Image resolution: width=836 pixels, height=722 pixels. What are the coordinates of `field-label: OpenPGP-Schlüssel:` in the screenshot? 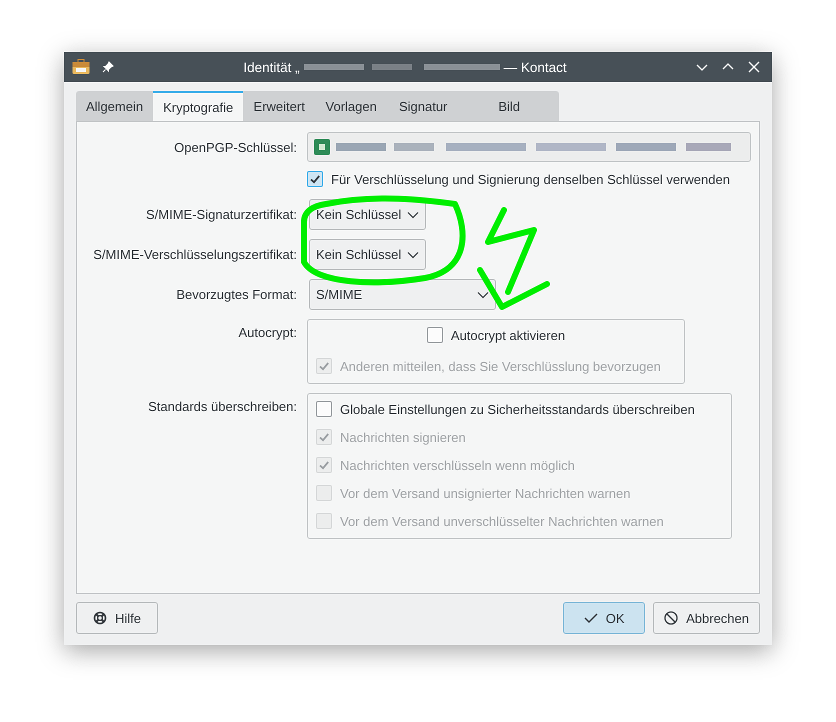 It's located at (235, 147).